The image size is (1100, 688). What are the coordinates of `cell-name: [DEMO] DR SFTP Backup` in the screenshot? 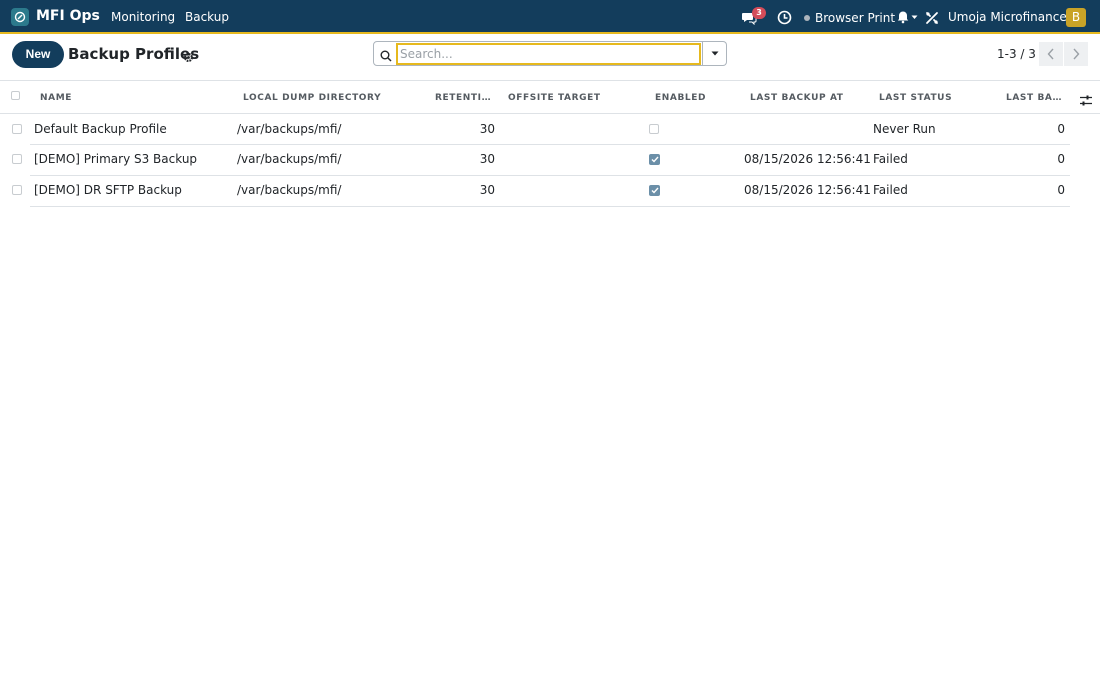 It's located at (108, 190).